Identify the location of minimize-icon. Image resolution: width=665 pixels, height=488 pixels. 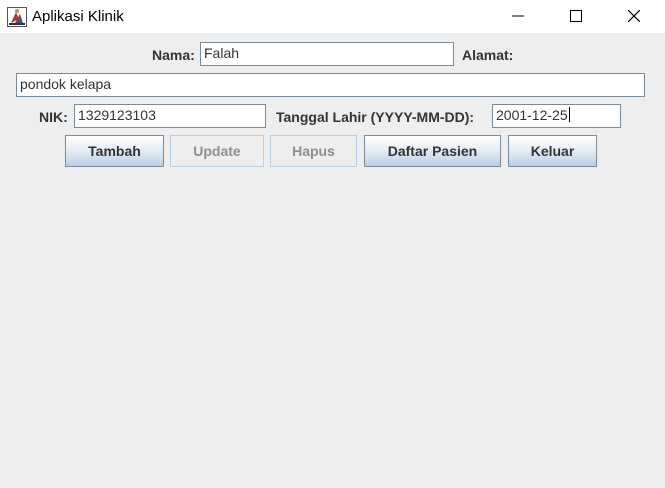
(518, 16).